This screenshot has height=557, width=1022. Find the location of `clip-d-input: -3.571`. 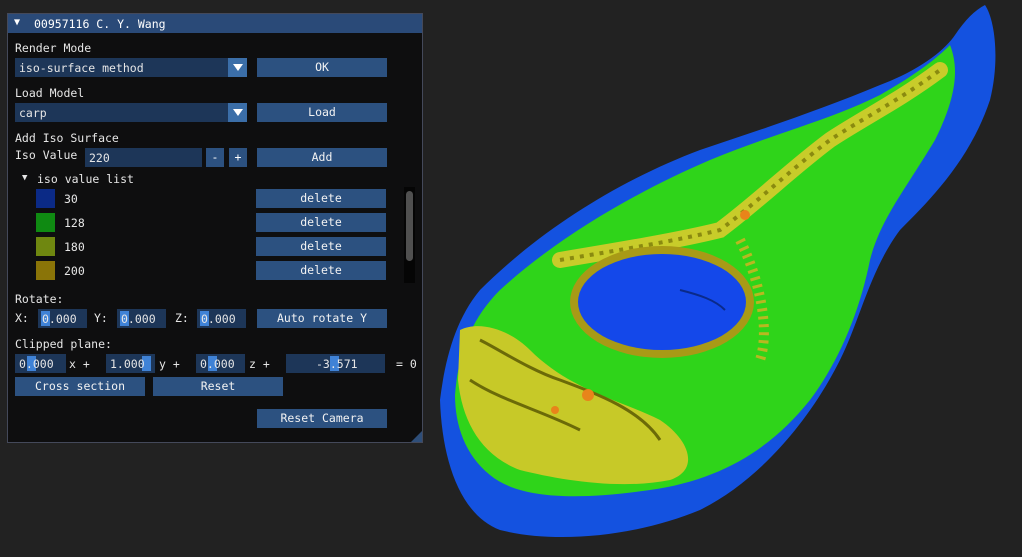

clip-d-input: -3.571 is located at coordinates (335, 363).